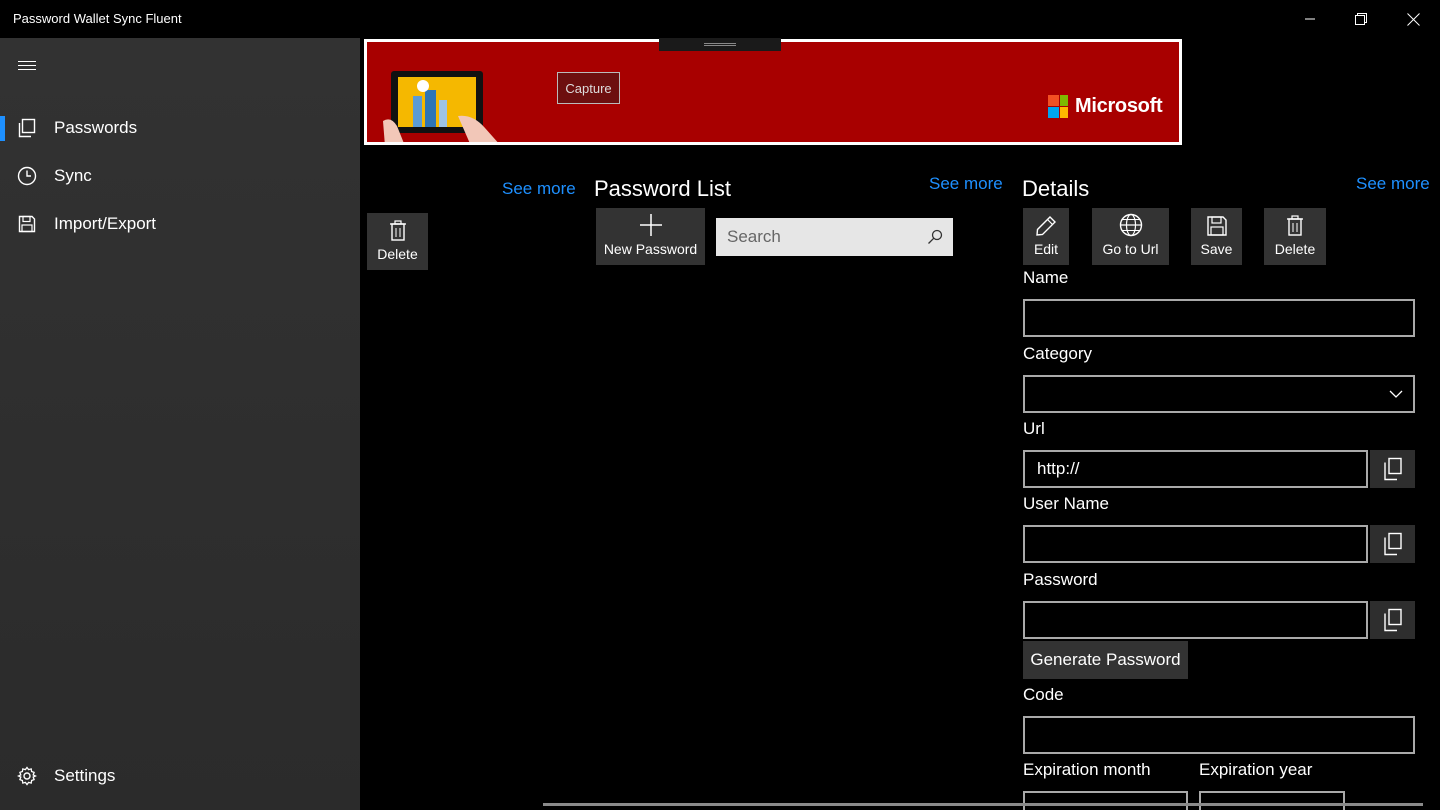 The width and height of the screenshot is (1440, 810). Describe the element at coordinates (662, 188) in the screenshot. I see `password-list-title: Password List` at that location.